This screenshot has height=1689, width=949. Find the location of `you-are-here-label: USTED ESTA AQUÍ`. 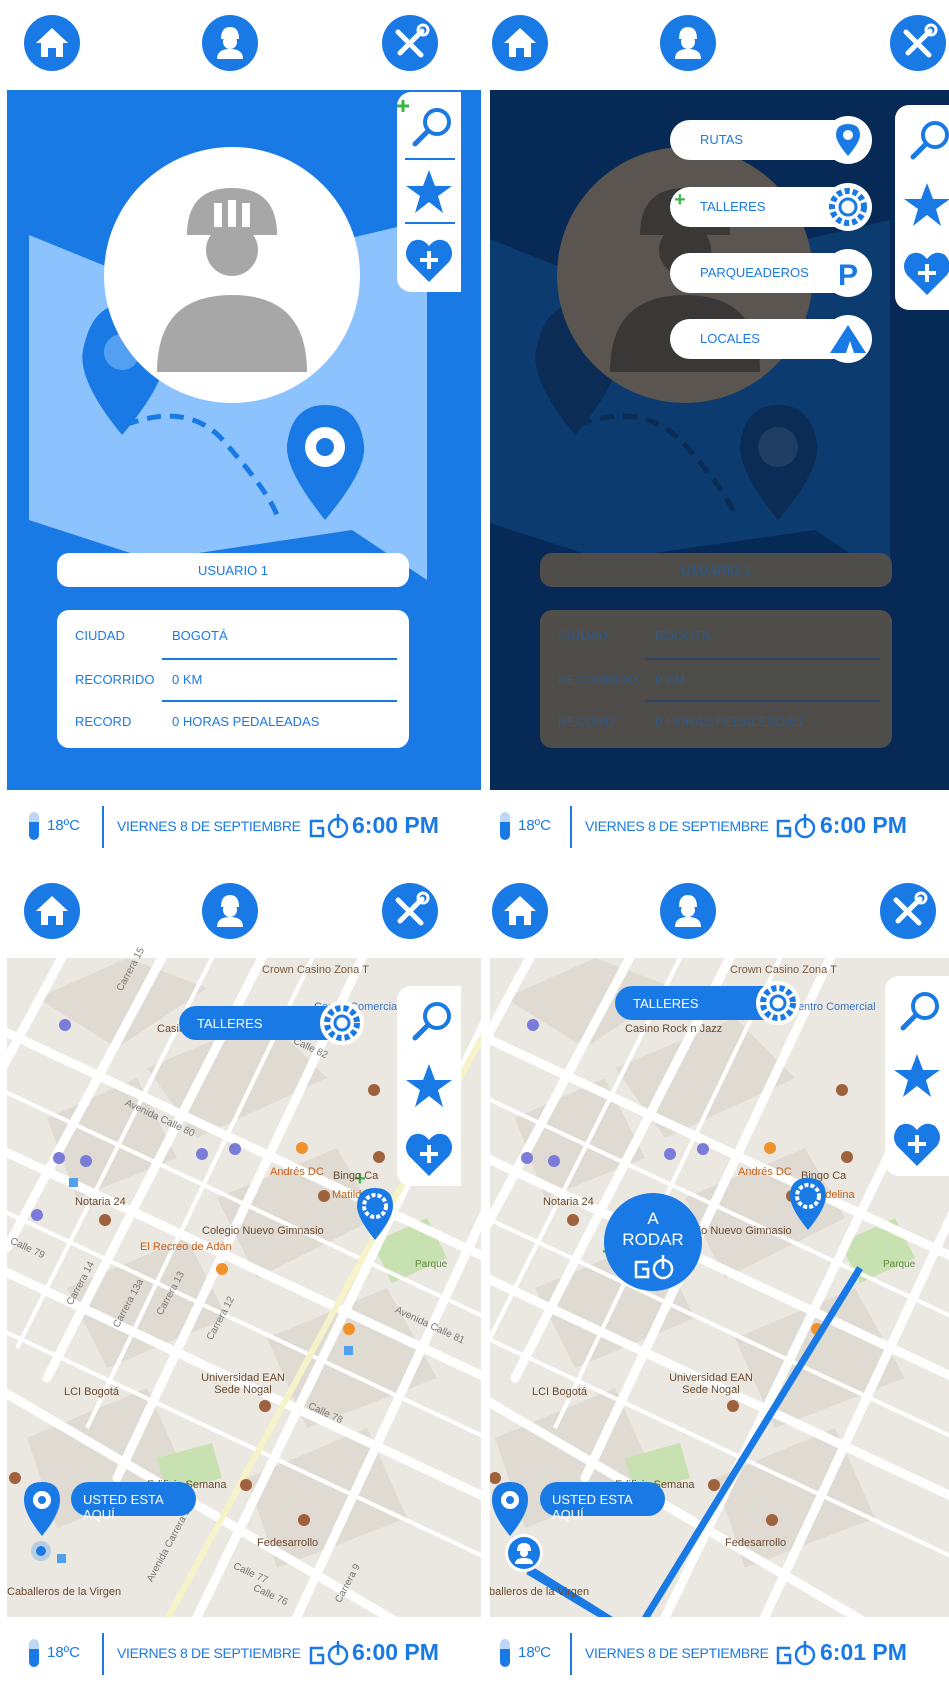

you-are-here-label: USTED ESTA AQUÍ is located at coordinates (133, 1502).